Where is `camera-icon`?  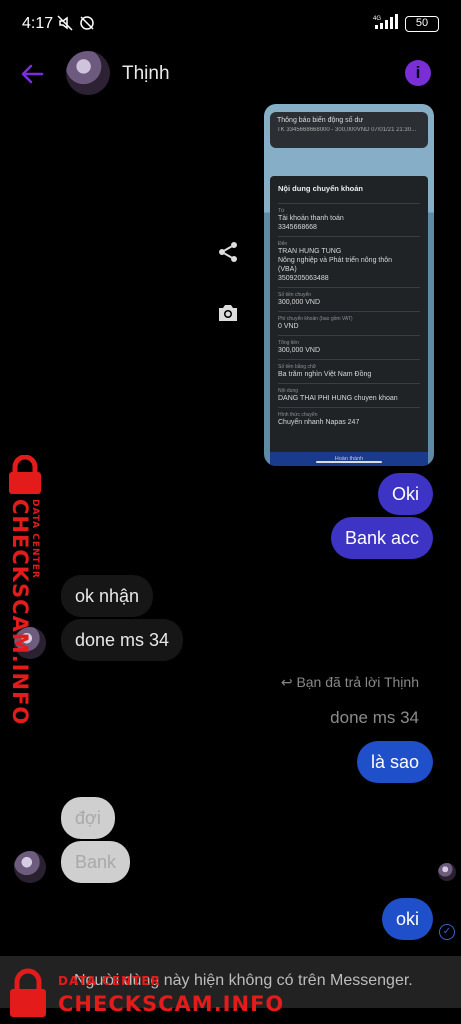
camera-icon is located at coordinates (228, 313).